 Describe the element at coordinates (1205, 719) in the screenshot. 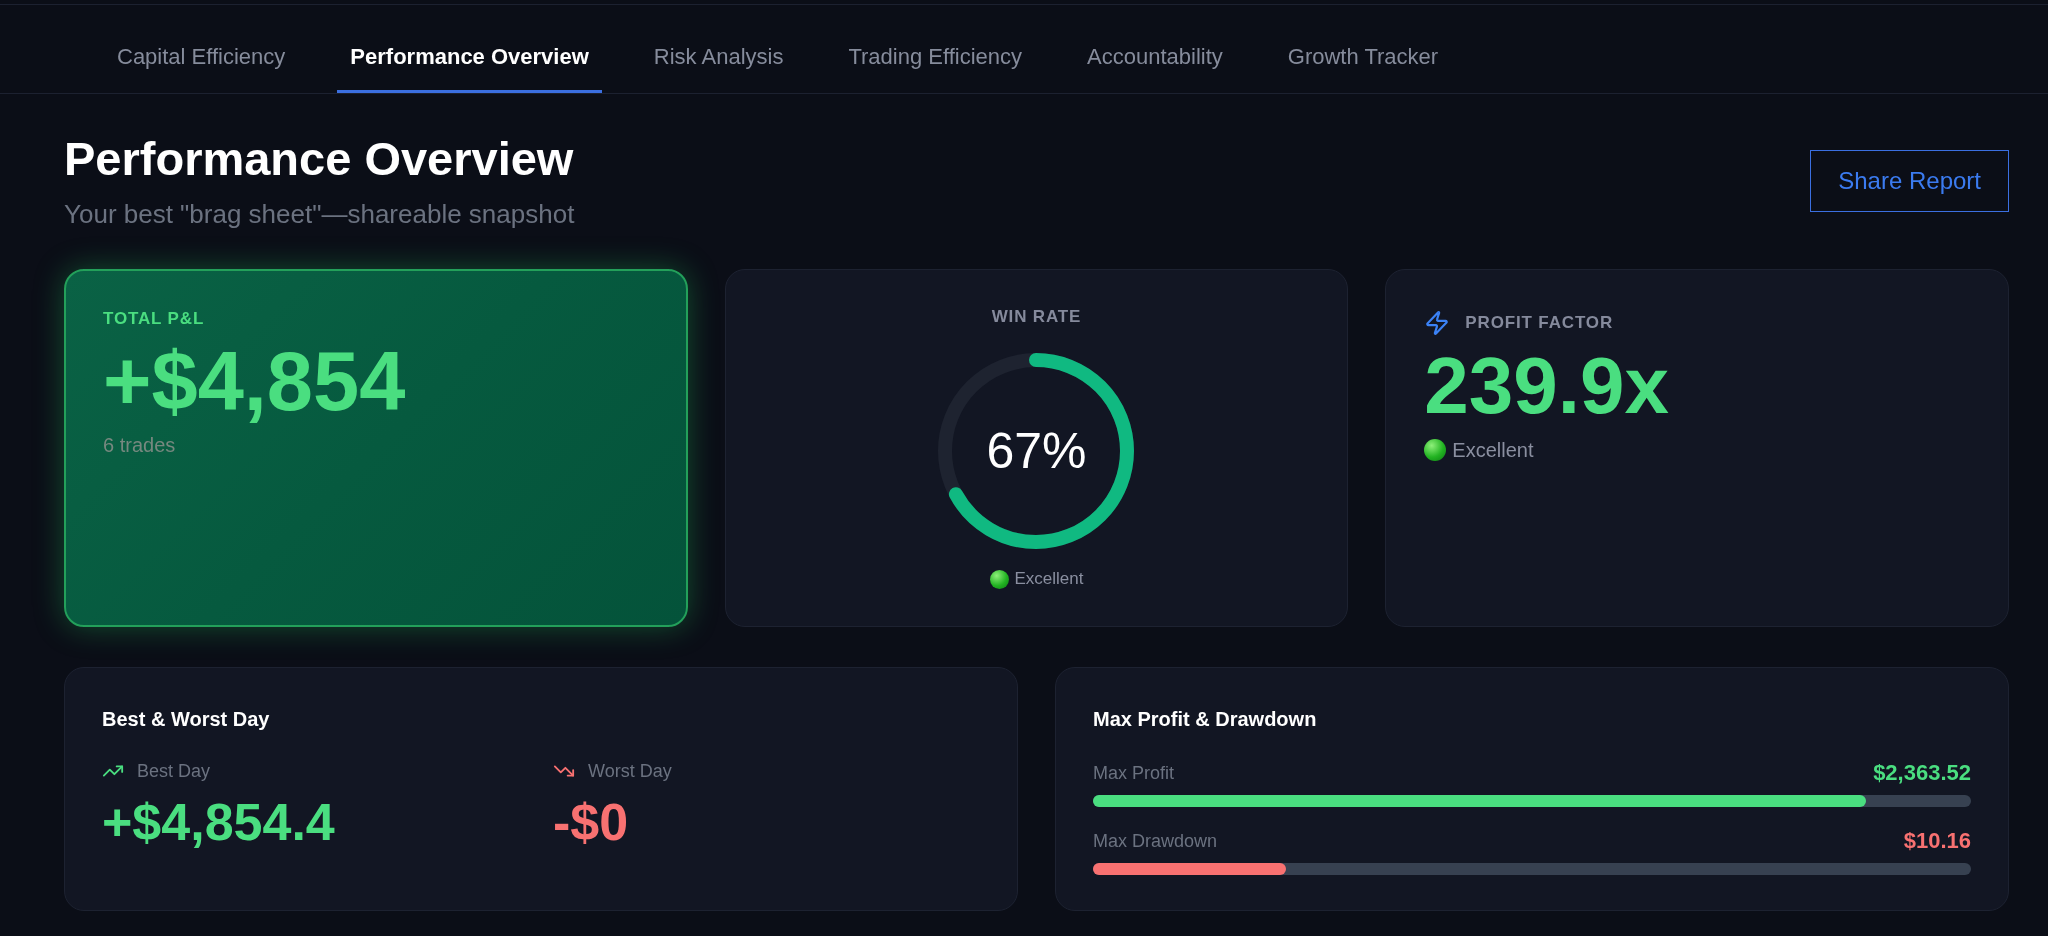

I see `card-title: Max Profit & Drawdown` at that location.